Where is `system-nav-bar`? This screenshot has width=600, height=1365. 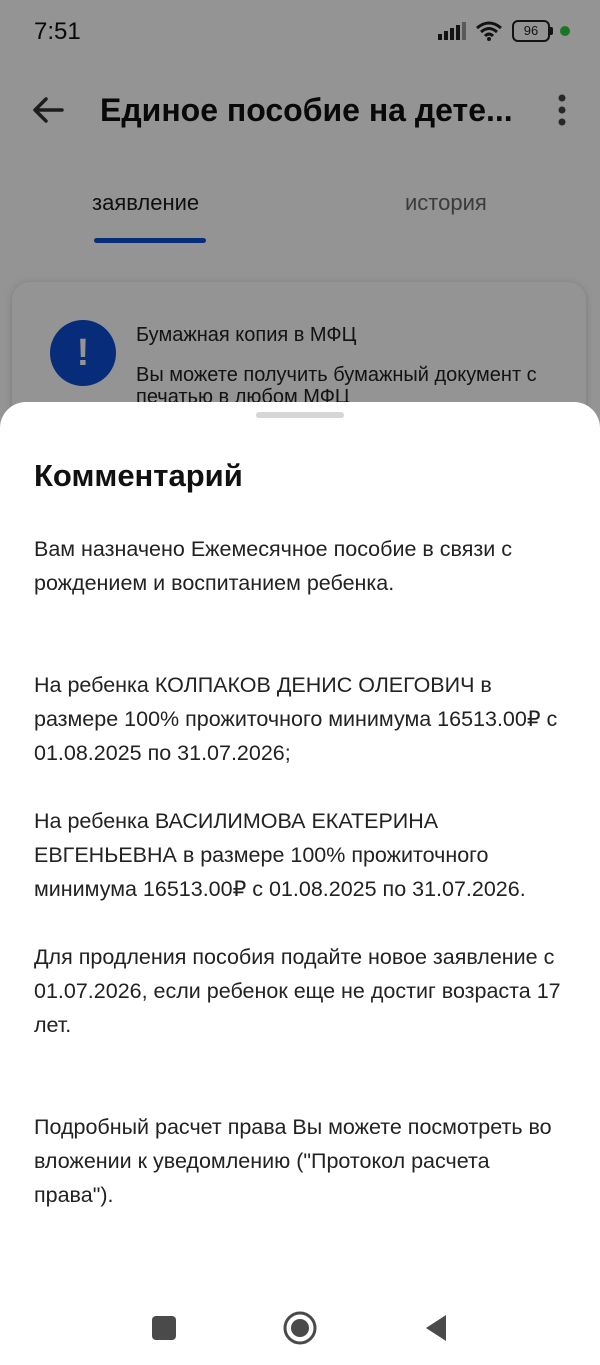 system-nav-bar is located at coordinates (300, 1327).